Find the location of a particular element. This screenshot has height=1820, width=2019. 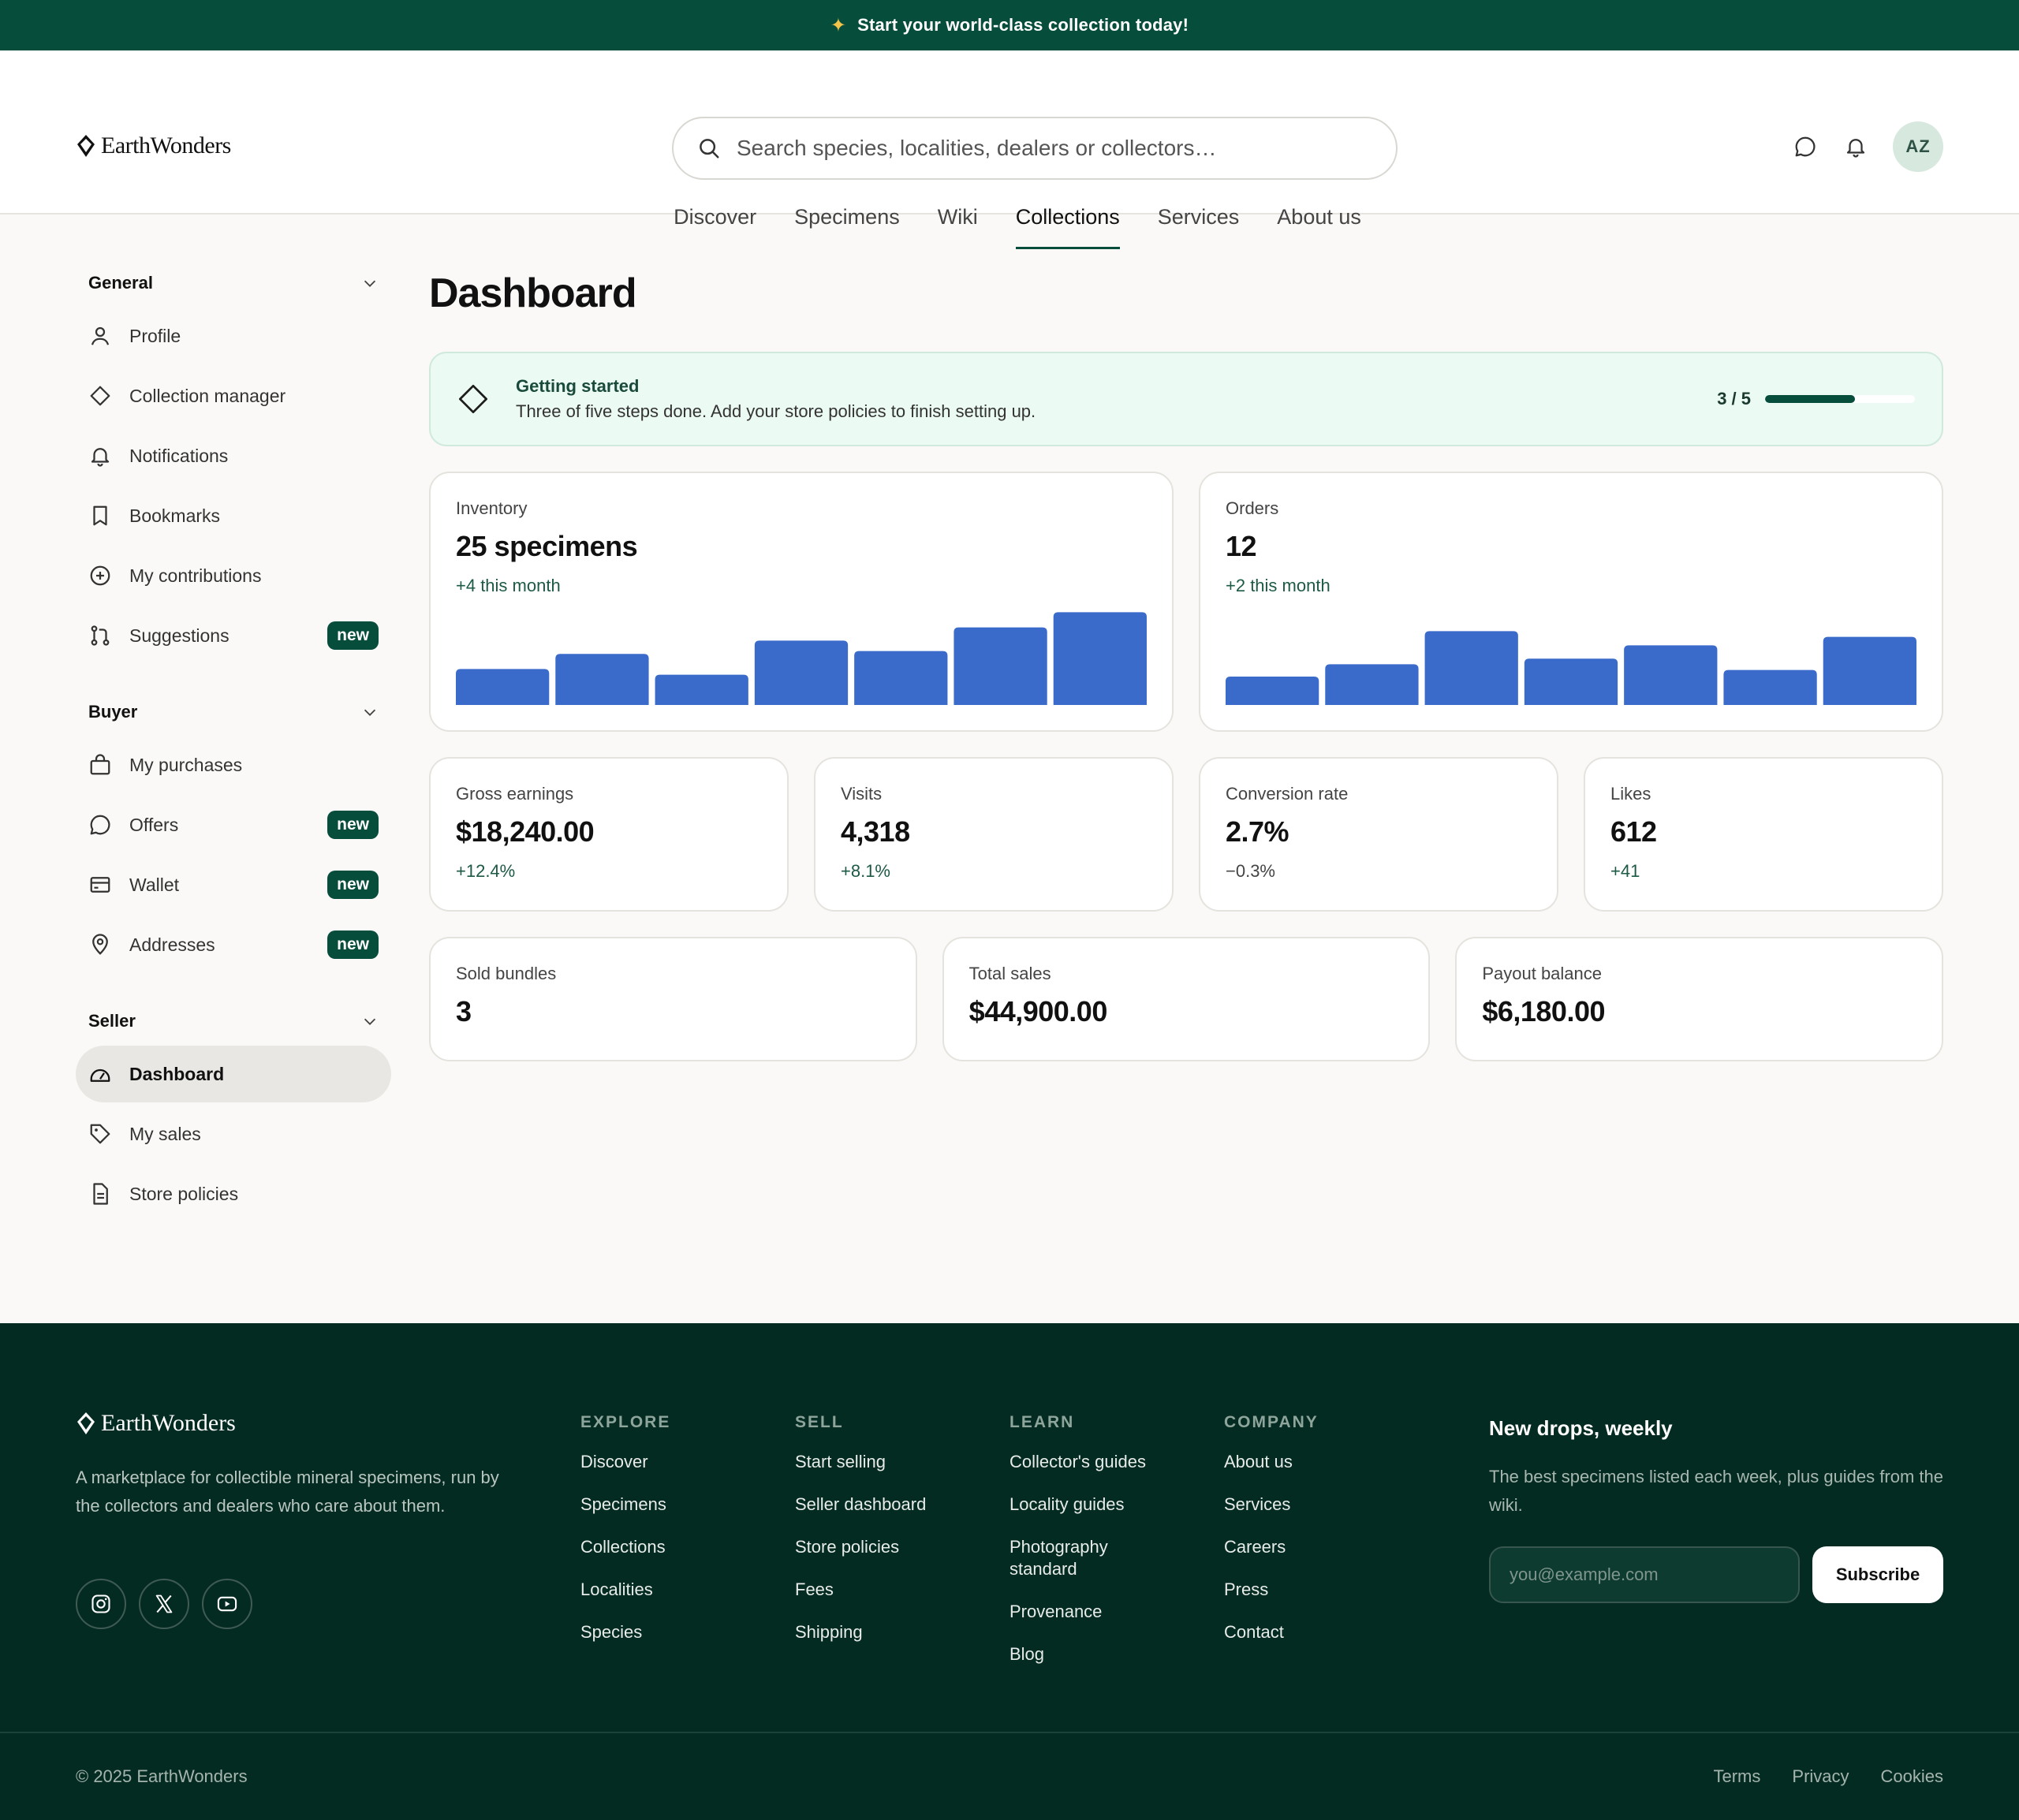

search-input is located at coordinates (1054, 148).